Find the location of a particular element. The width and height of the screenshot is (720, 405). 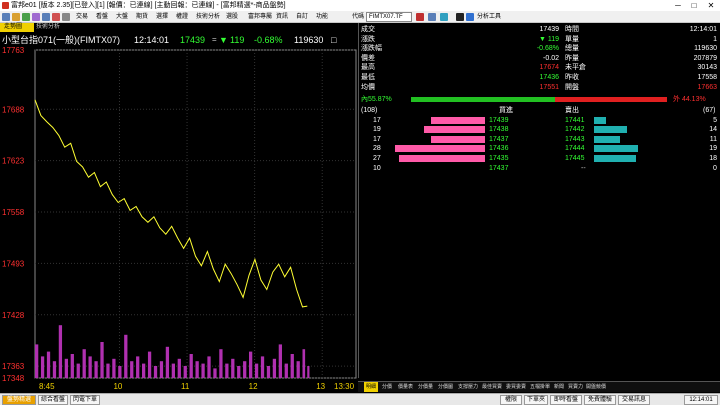

quote-stat-row: 最低 17436 昨收 17558 is located at coordinates (539, 77).